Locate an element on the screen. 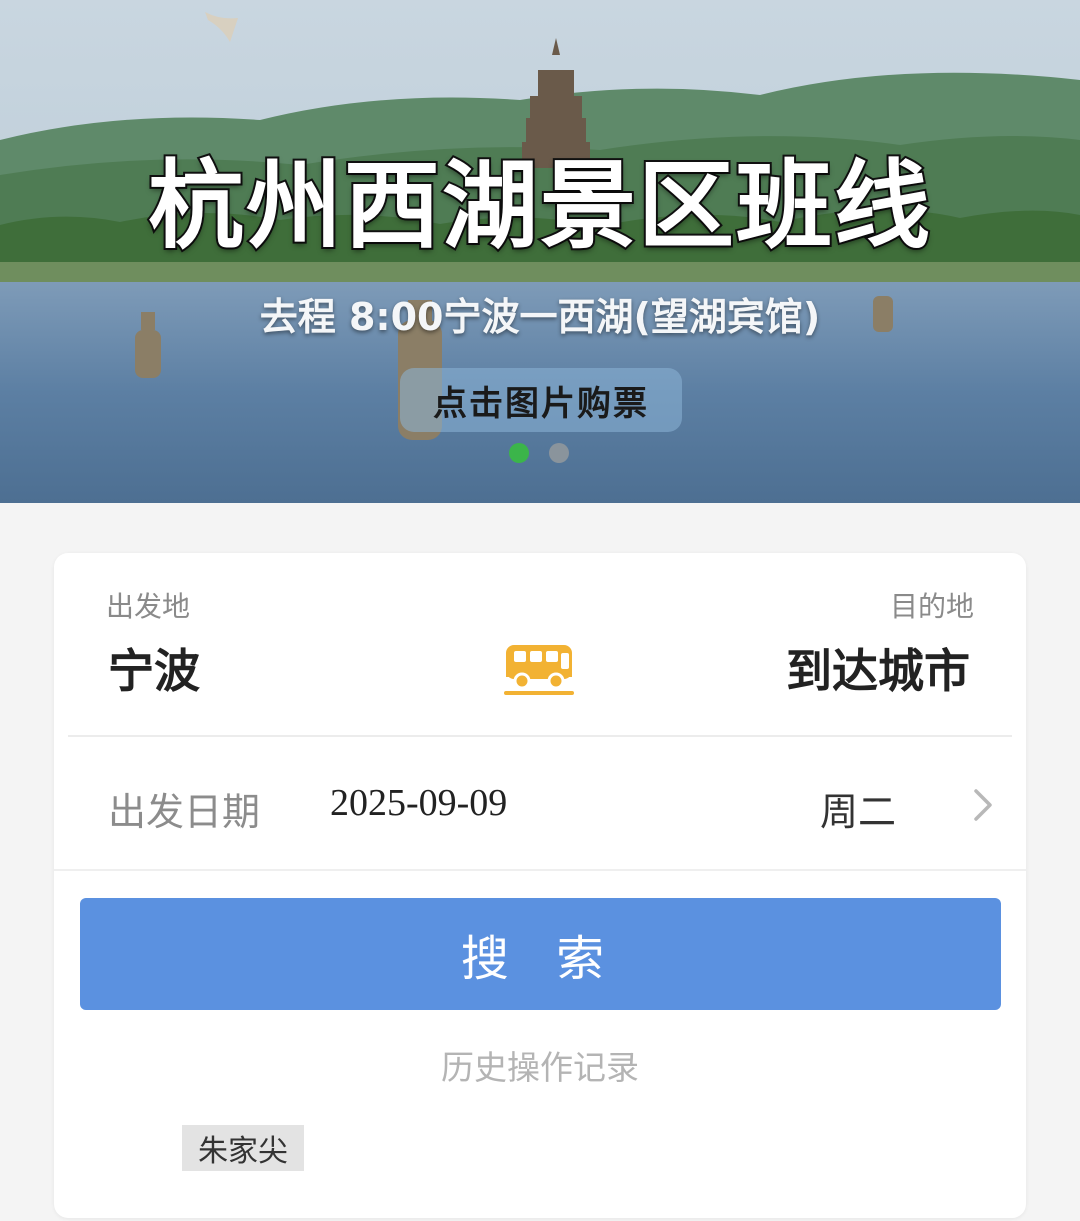  departure-date-value: 2025-09-09 is located at coordinates (419, 803).